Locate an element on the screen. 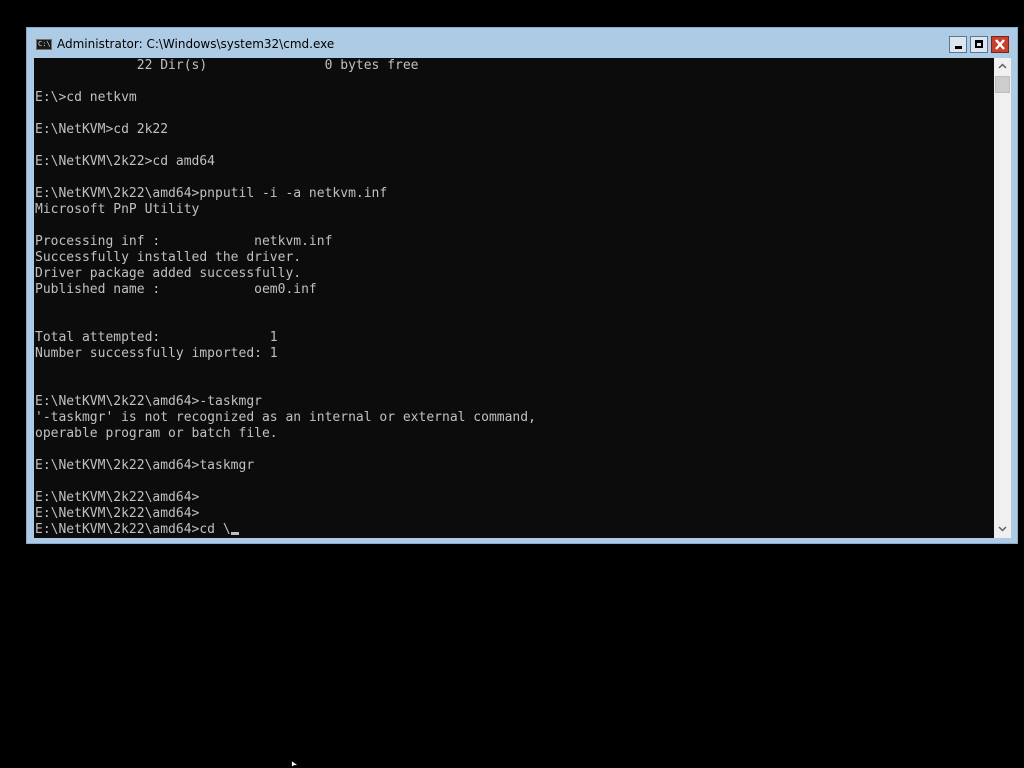 The image size is (1024, 768). close-button is located at coordinates (1000, 44).